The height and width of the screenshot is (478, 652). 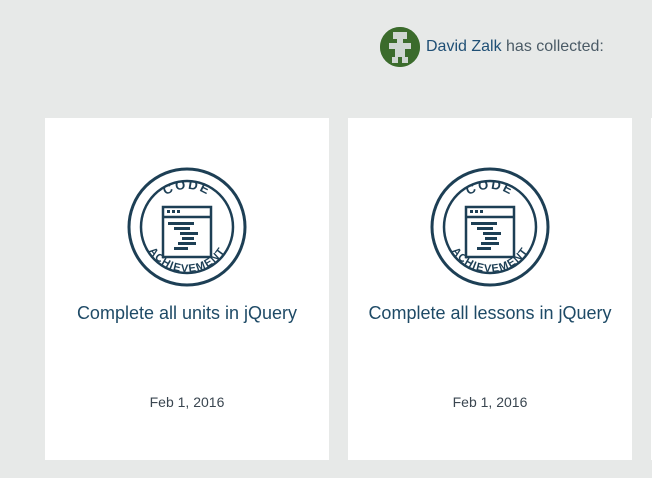 What do you see at coordinates (555, 46) in the screenshot?
I see `collected-label: has collected:` at bounding box center [555, 46].